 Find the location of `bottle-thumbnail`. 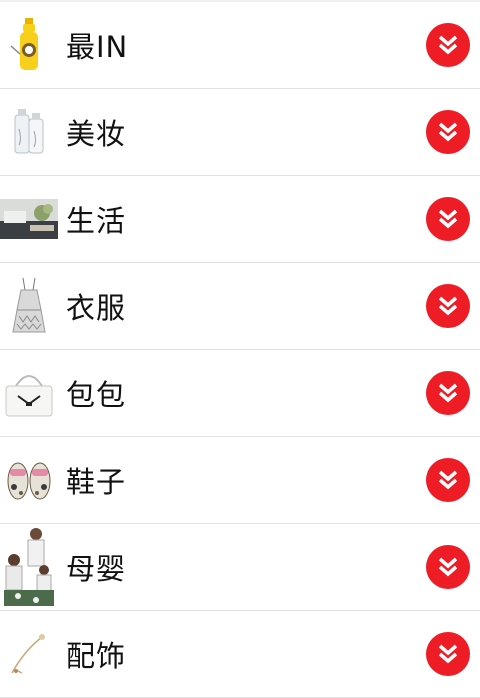

bottle-thumbnail is located at coordinates (29, 45).